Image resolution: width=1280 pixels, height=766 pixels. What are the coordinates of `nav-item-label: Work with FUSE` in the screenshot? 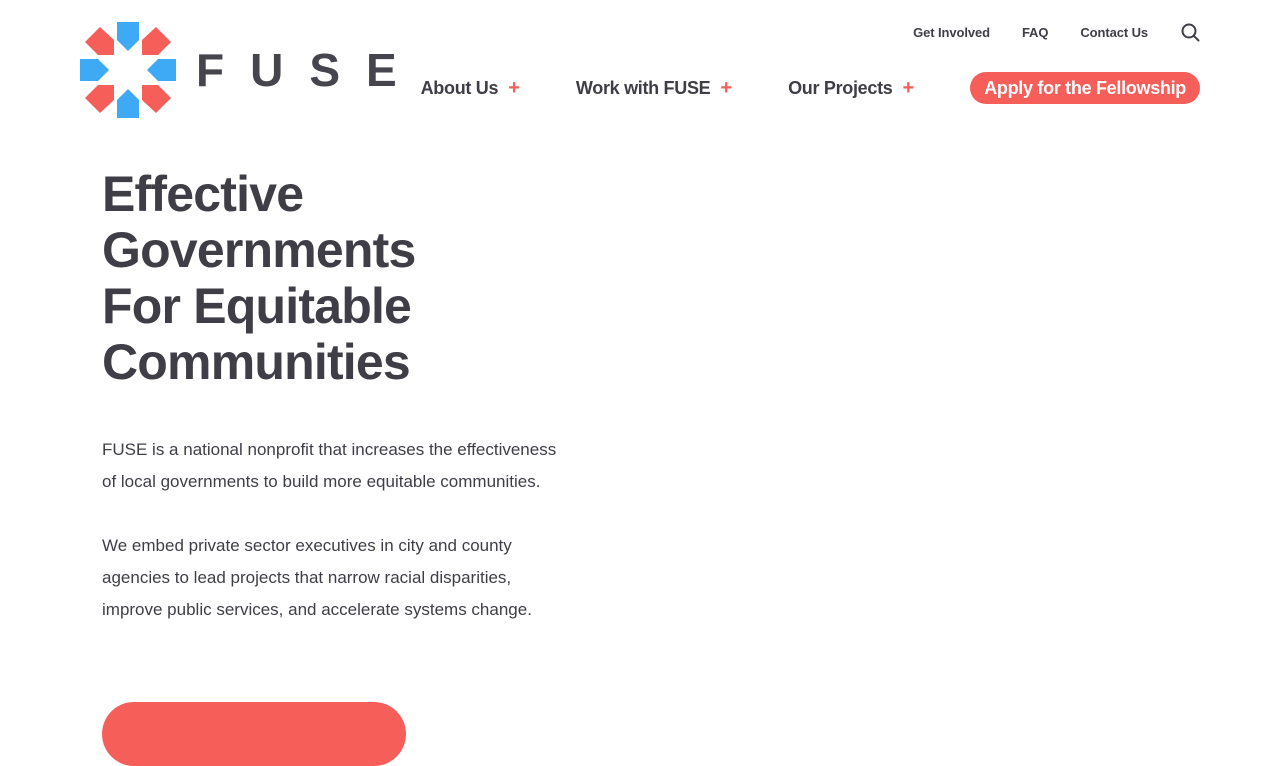 It's located at (643, 87).